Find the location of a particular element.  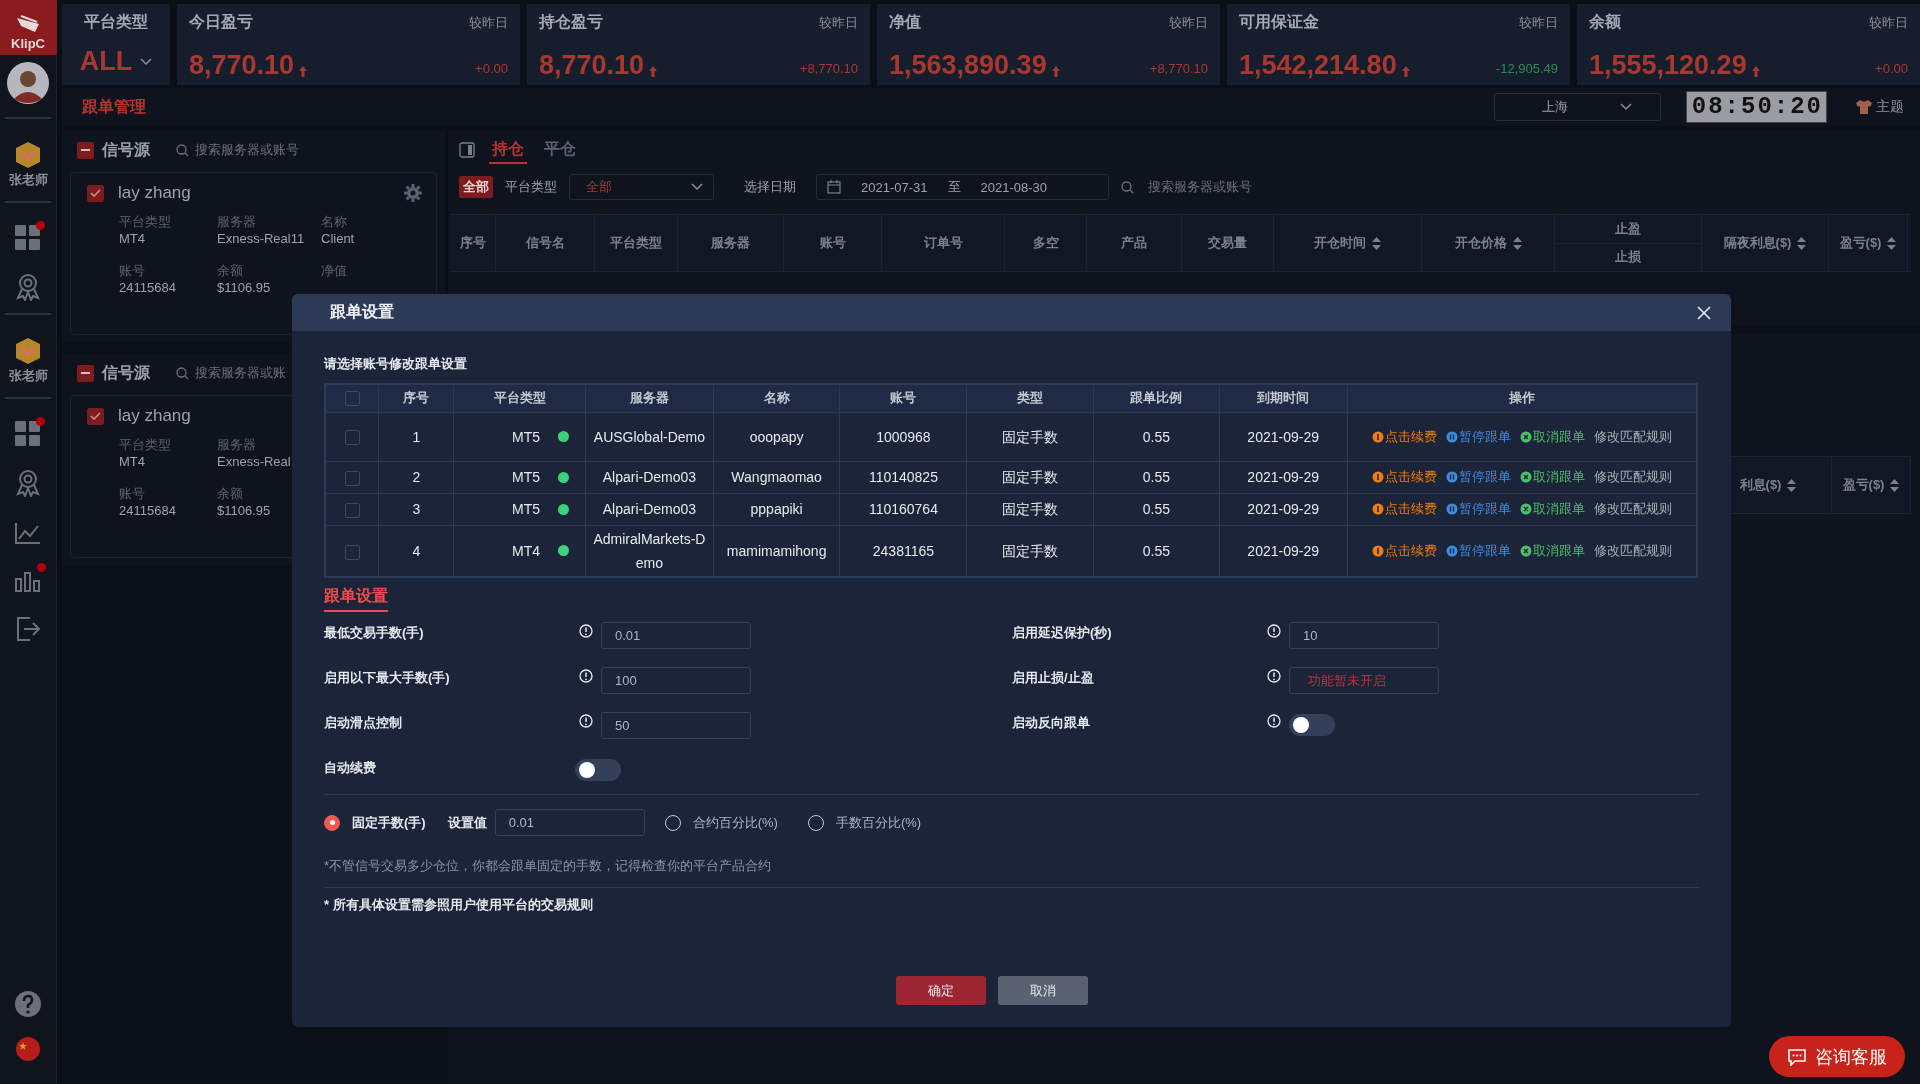

card-title: 可用保证金 is located at coordinates (1279, 22).